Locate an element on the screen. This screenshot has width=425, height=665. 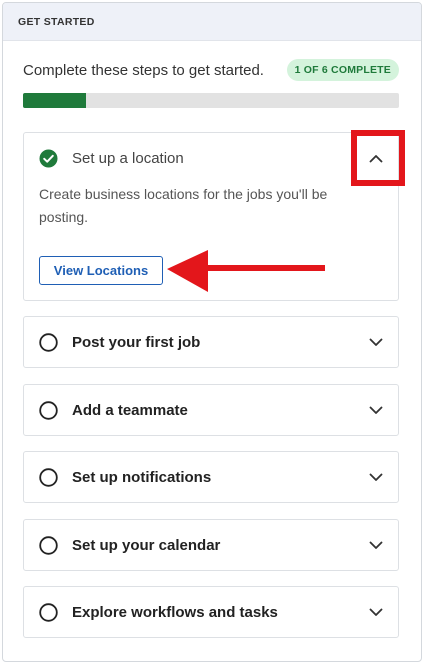
step-header-post-first-job: Post your first job is located at coordinates (211, 342).